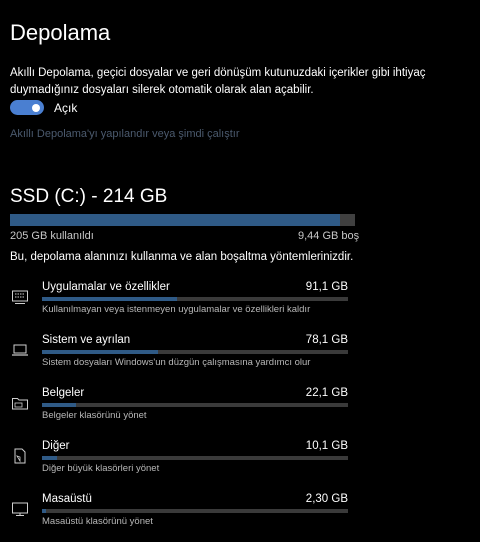 Image resolution: width=480 pixels, height=542 pixels. Describe the element at coordinates (106, 287) in the screenshot. I see `category-name: Uygulamalar ve özellikler` at that location.